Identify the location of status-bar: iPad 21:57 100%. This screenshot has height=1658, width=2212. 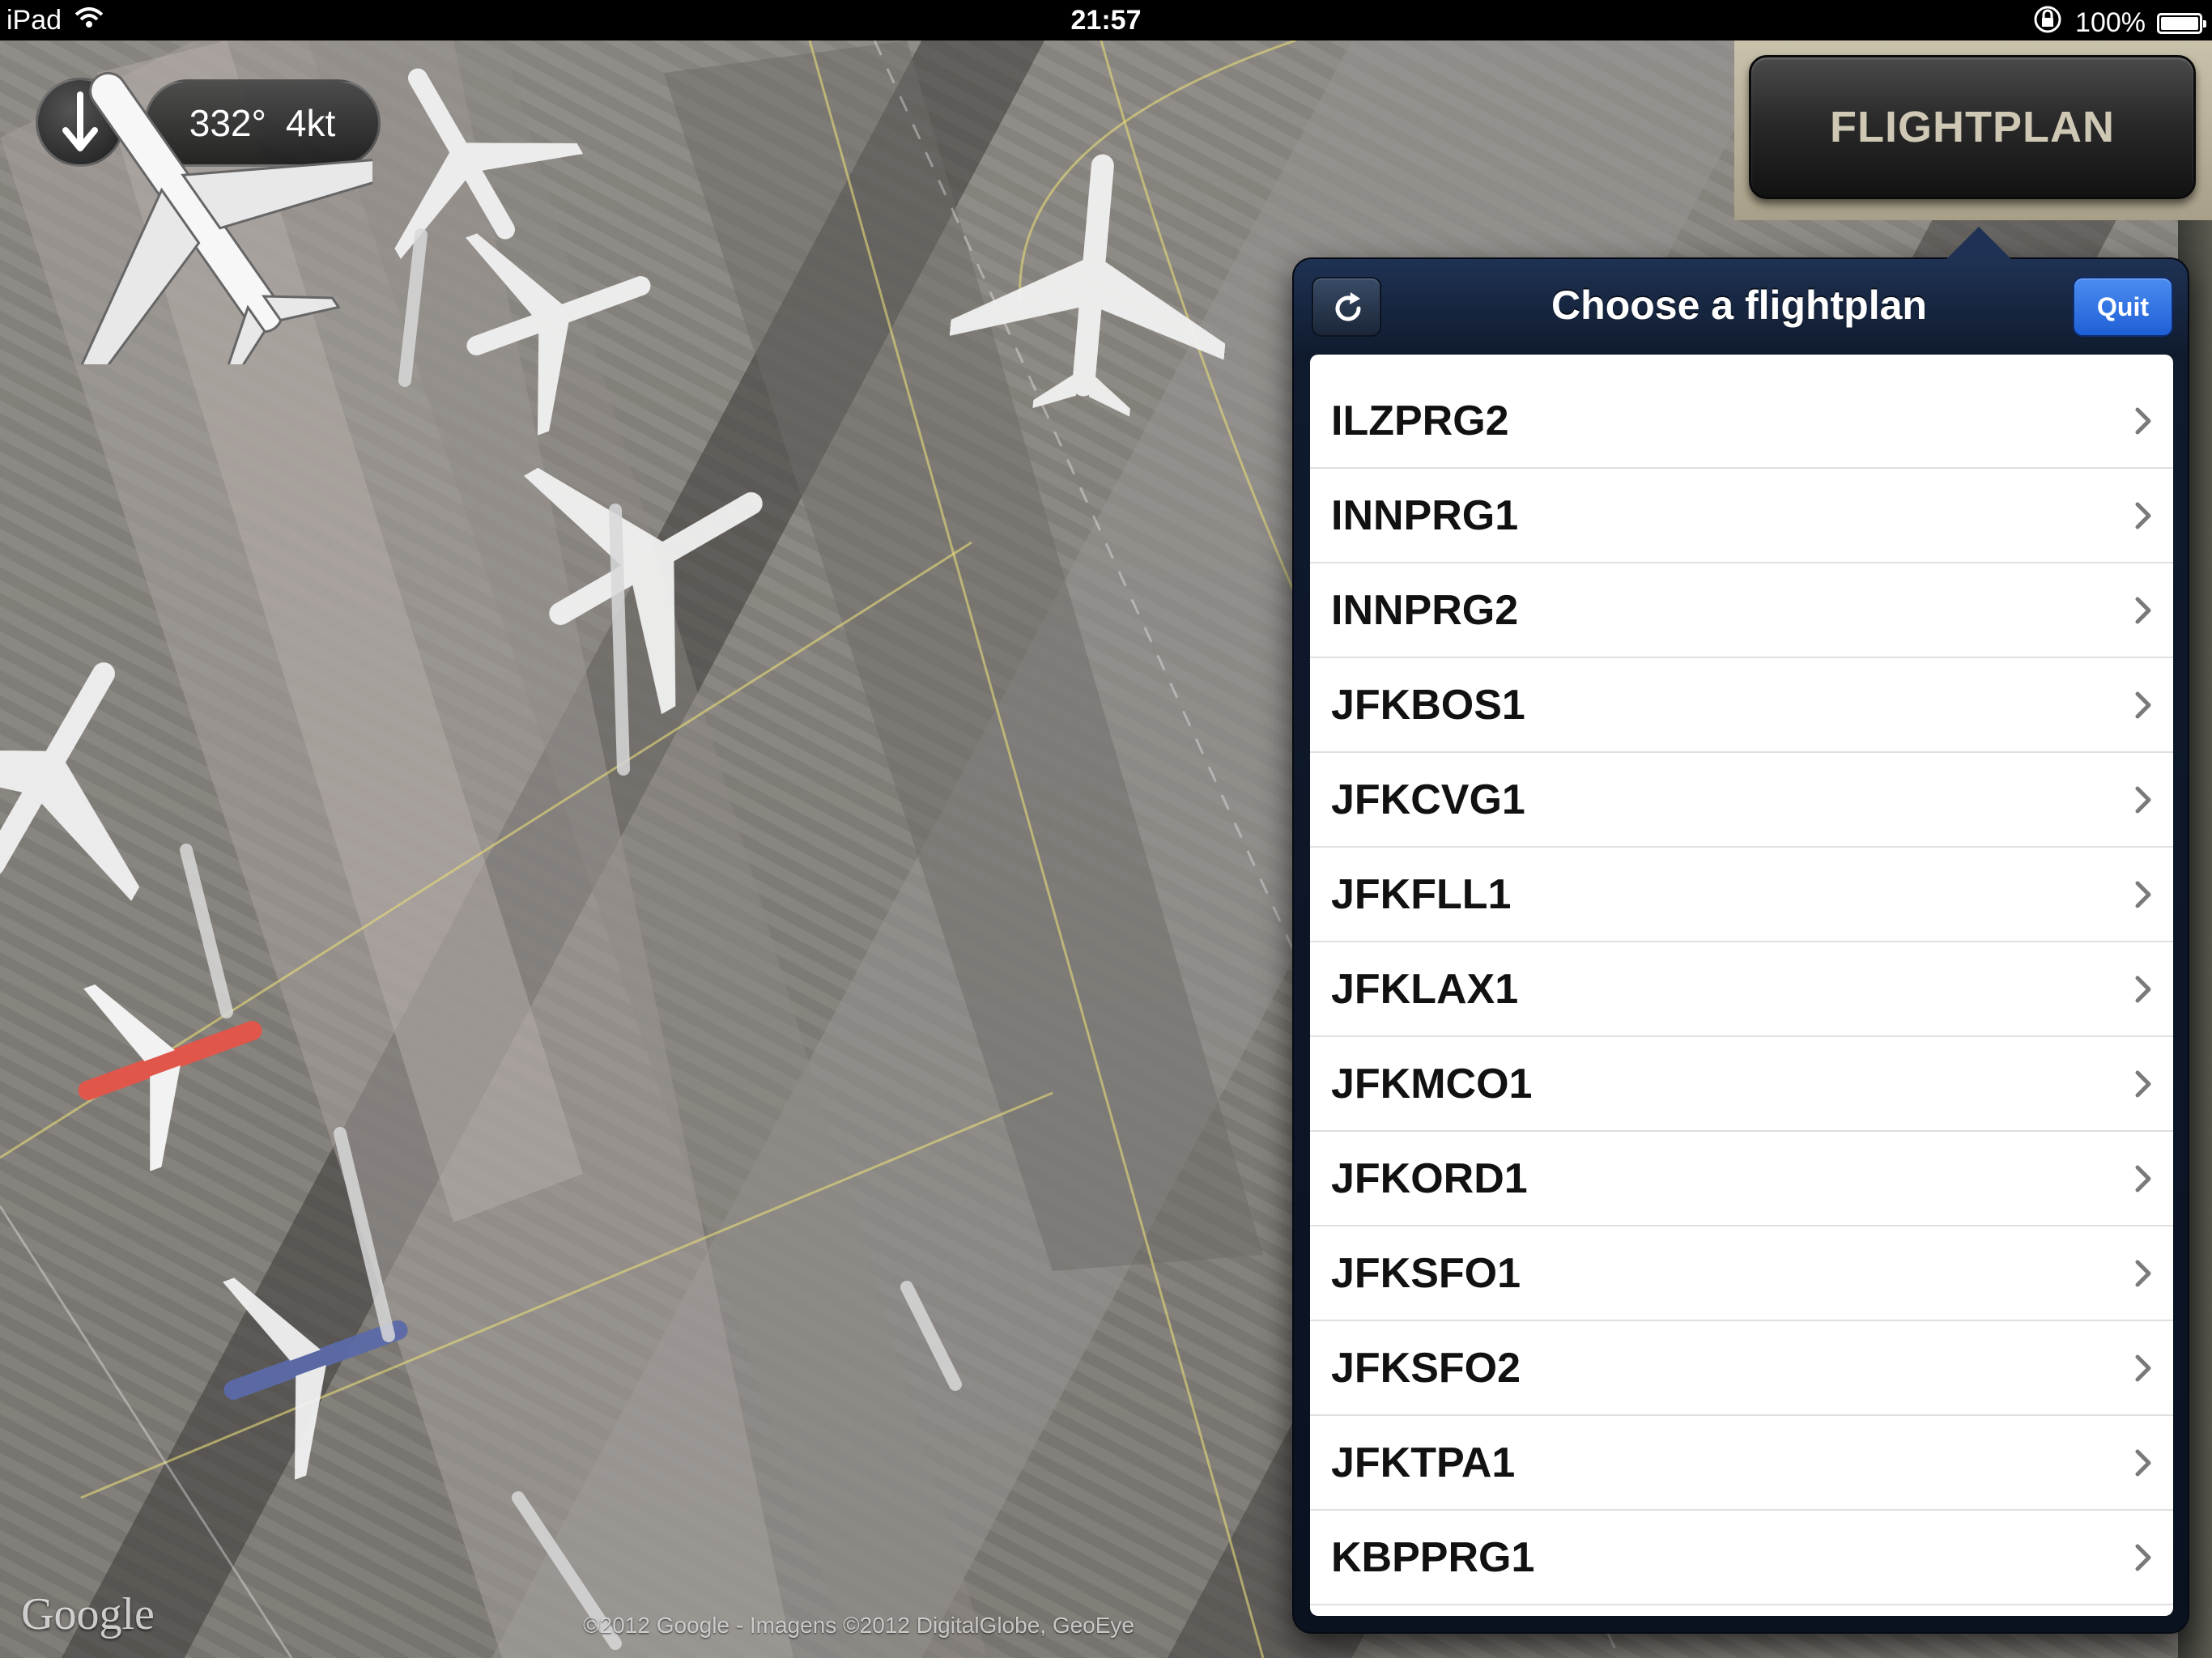
(1106, 20).